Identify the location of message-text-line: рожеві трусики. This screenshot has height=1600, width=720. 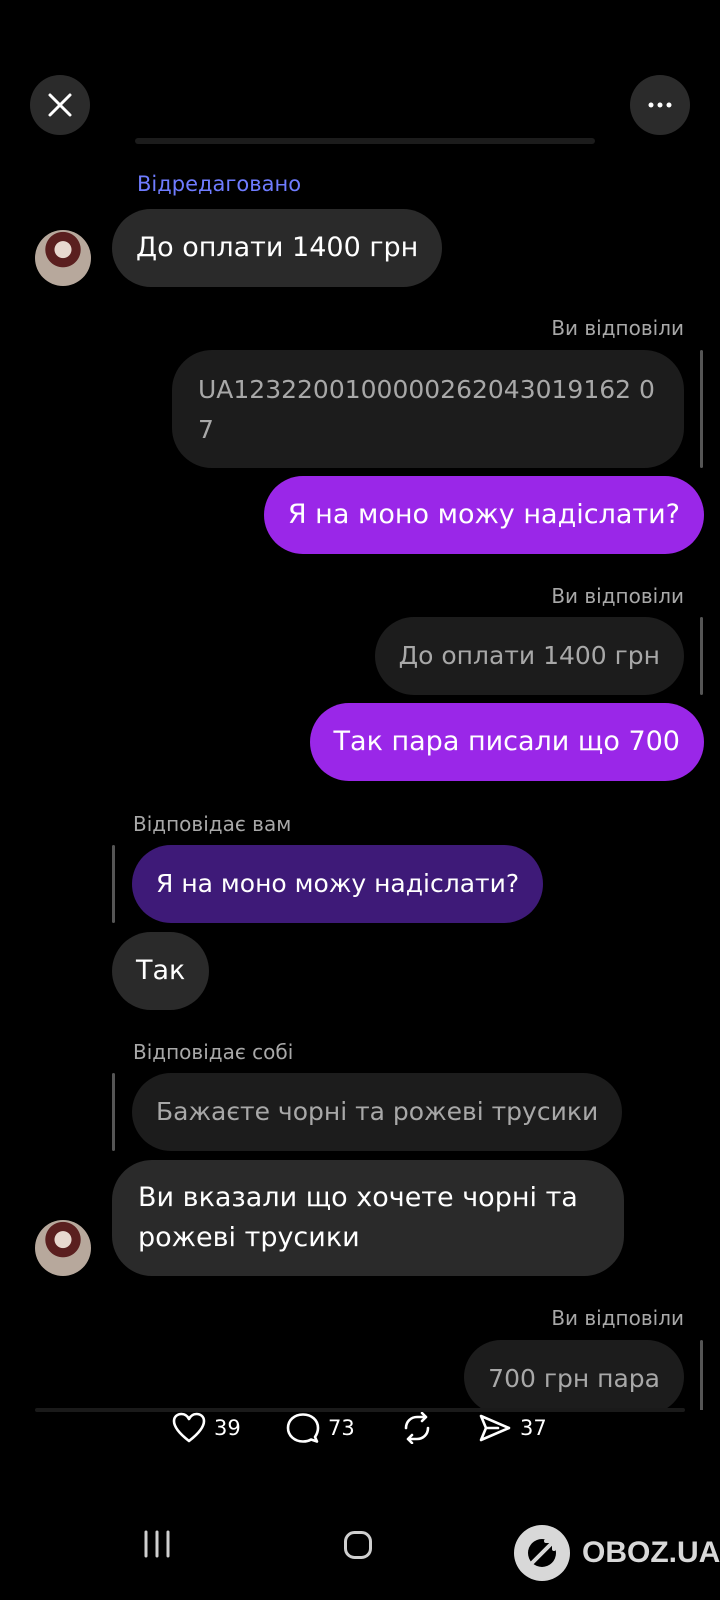
(249, 1237).